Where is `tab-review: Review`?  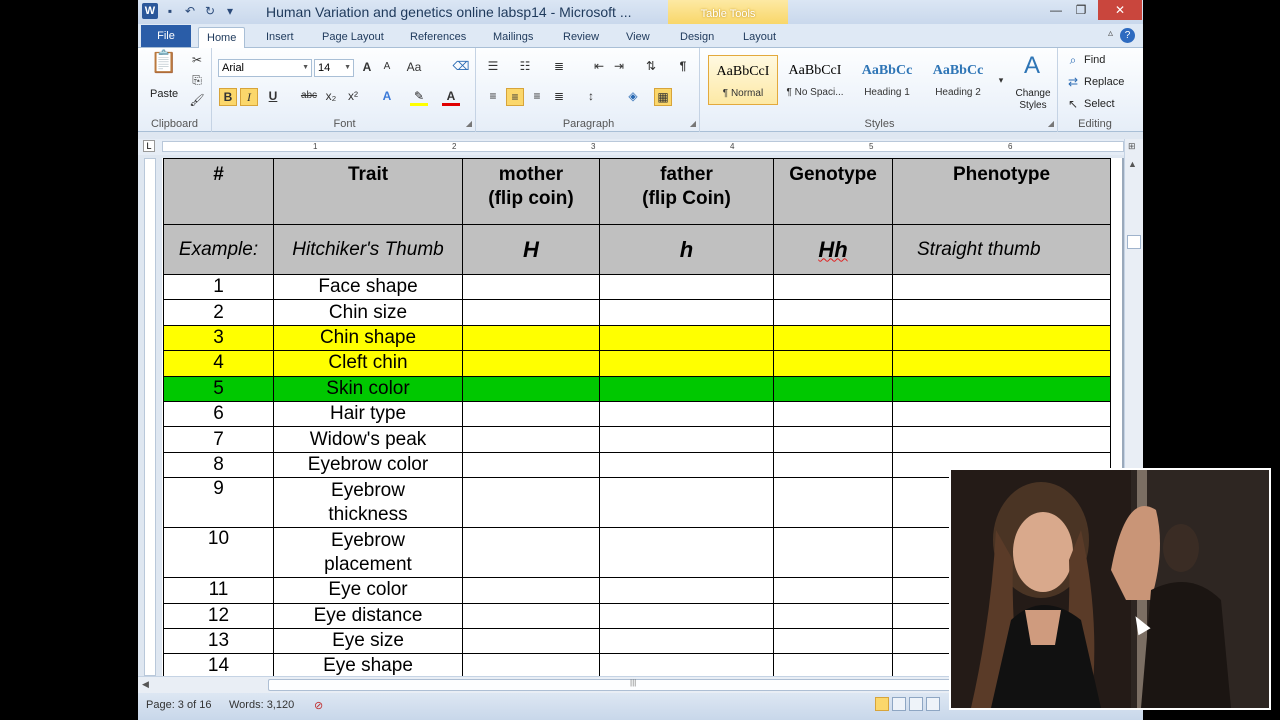 tab-review: Review is located at coordinates (581, 37).